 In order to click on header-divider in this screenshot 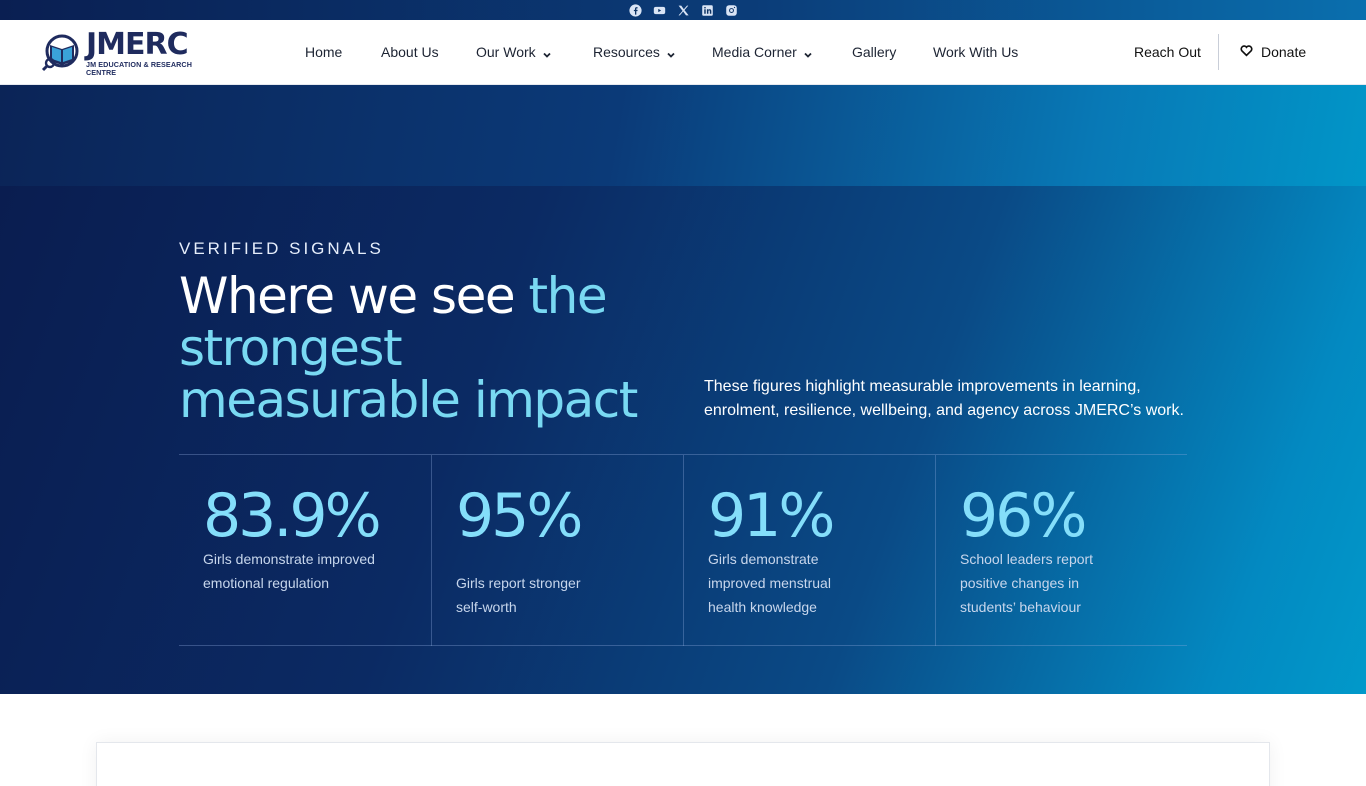, I will do `click(1218, 52)`.